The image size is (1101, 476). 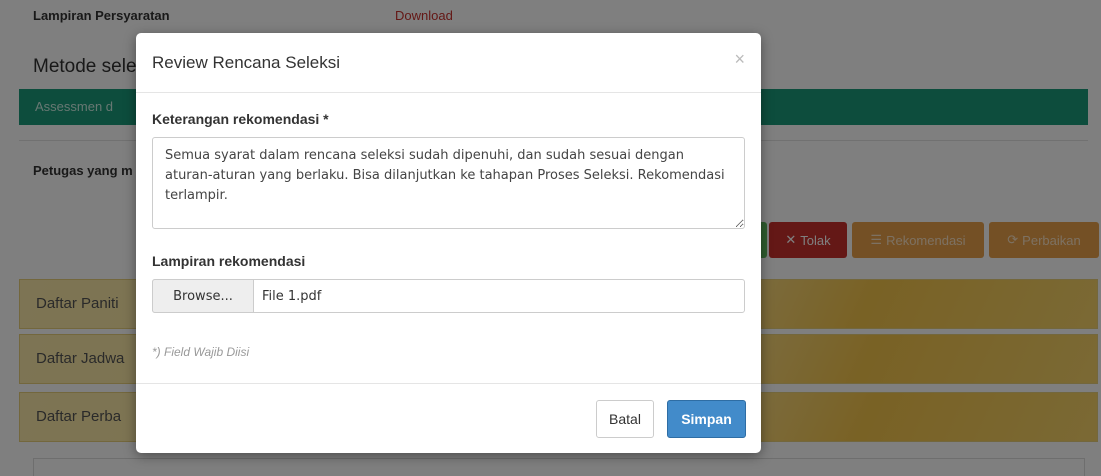 I want to click on file-input: Browse... File 1.pdf, so click(x=448, y=296).